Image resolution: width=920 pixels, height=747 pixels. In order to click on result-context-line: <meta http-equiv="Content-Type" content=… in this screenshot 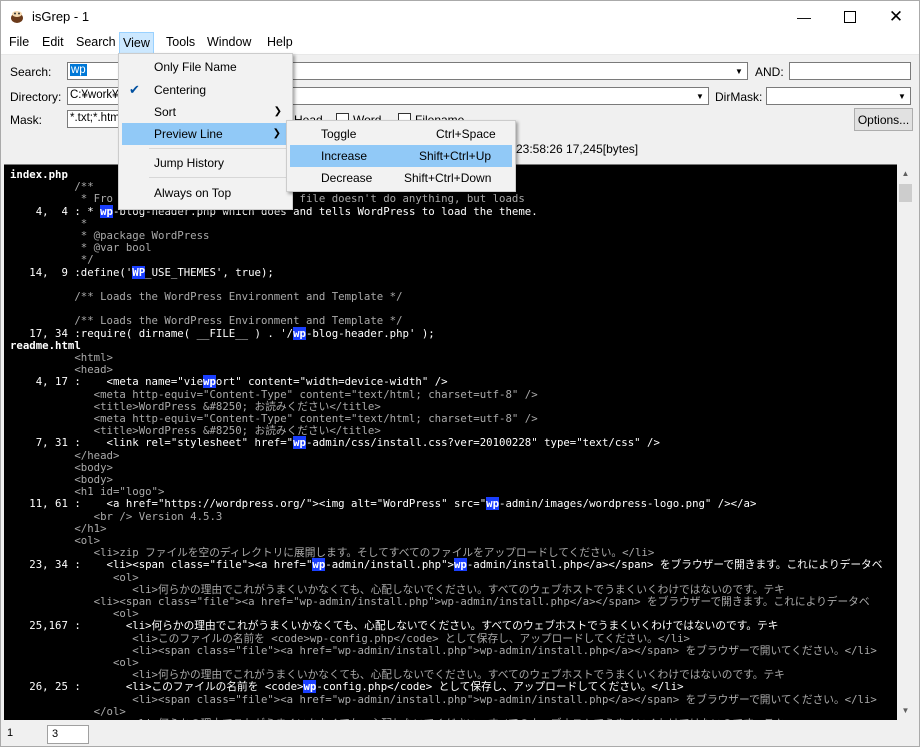, I will do `click(274, 394)`.